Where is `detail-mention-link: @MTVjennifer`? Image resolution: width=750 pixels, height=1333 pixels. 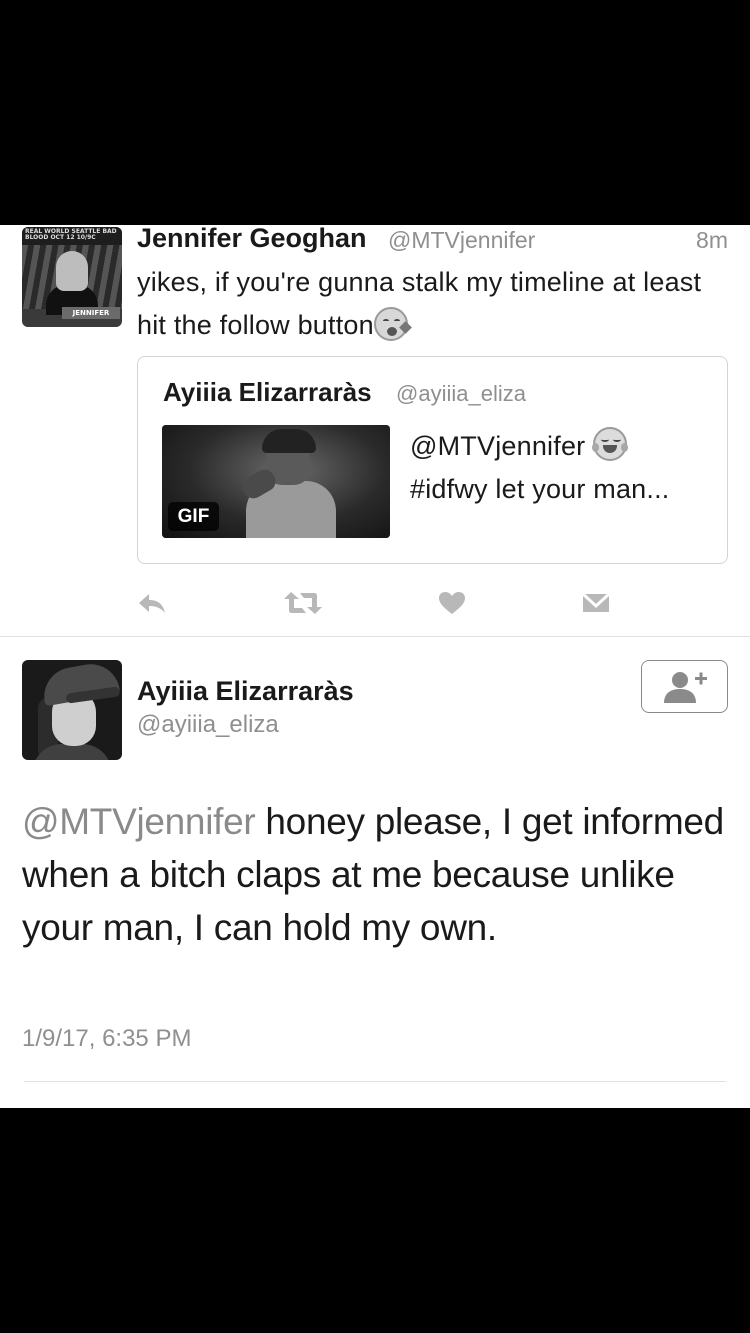
detail-mention-link: @MTVjennifer is located at coordinates (139, 821).